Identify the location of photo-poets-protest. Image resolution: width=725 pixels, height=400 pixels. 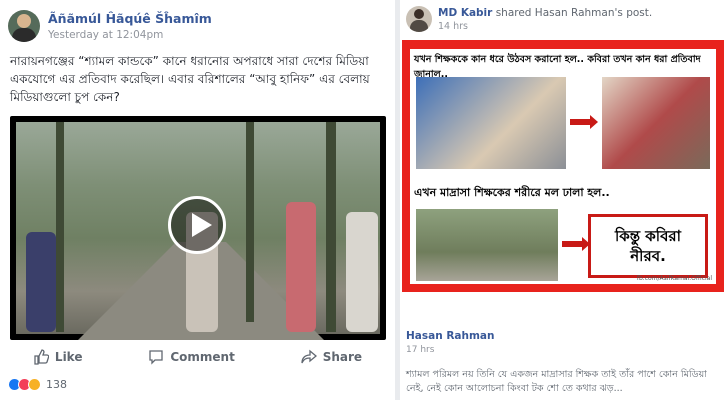
(656, 123).